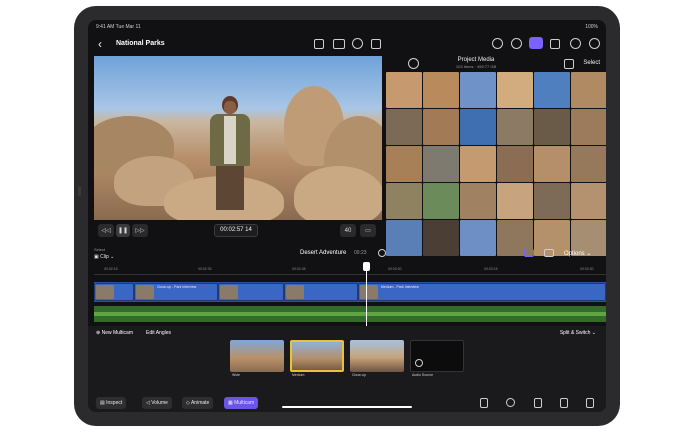  Describe the element at coordinates (123, 230) in the screenshot. I see `pause-icon: ❚❚` at that location.